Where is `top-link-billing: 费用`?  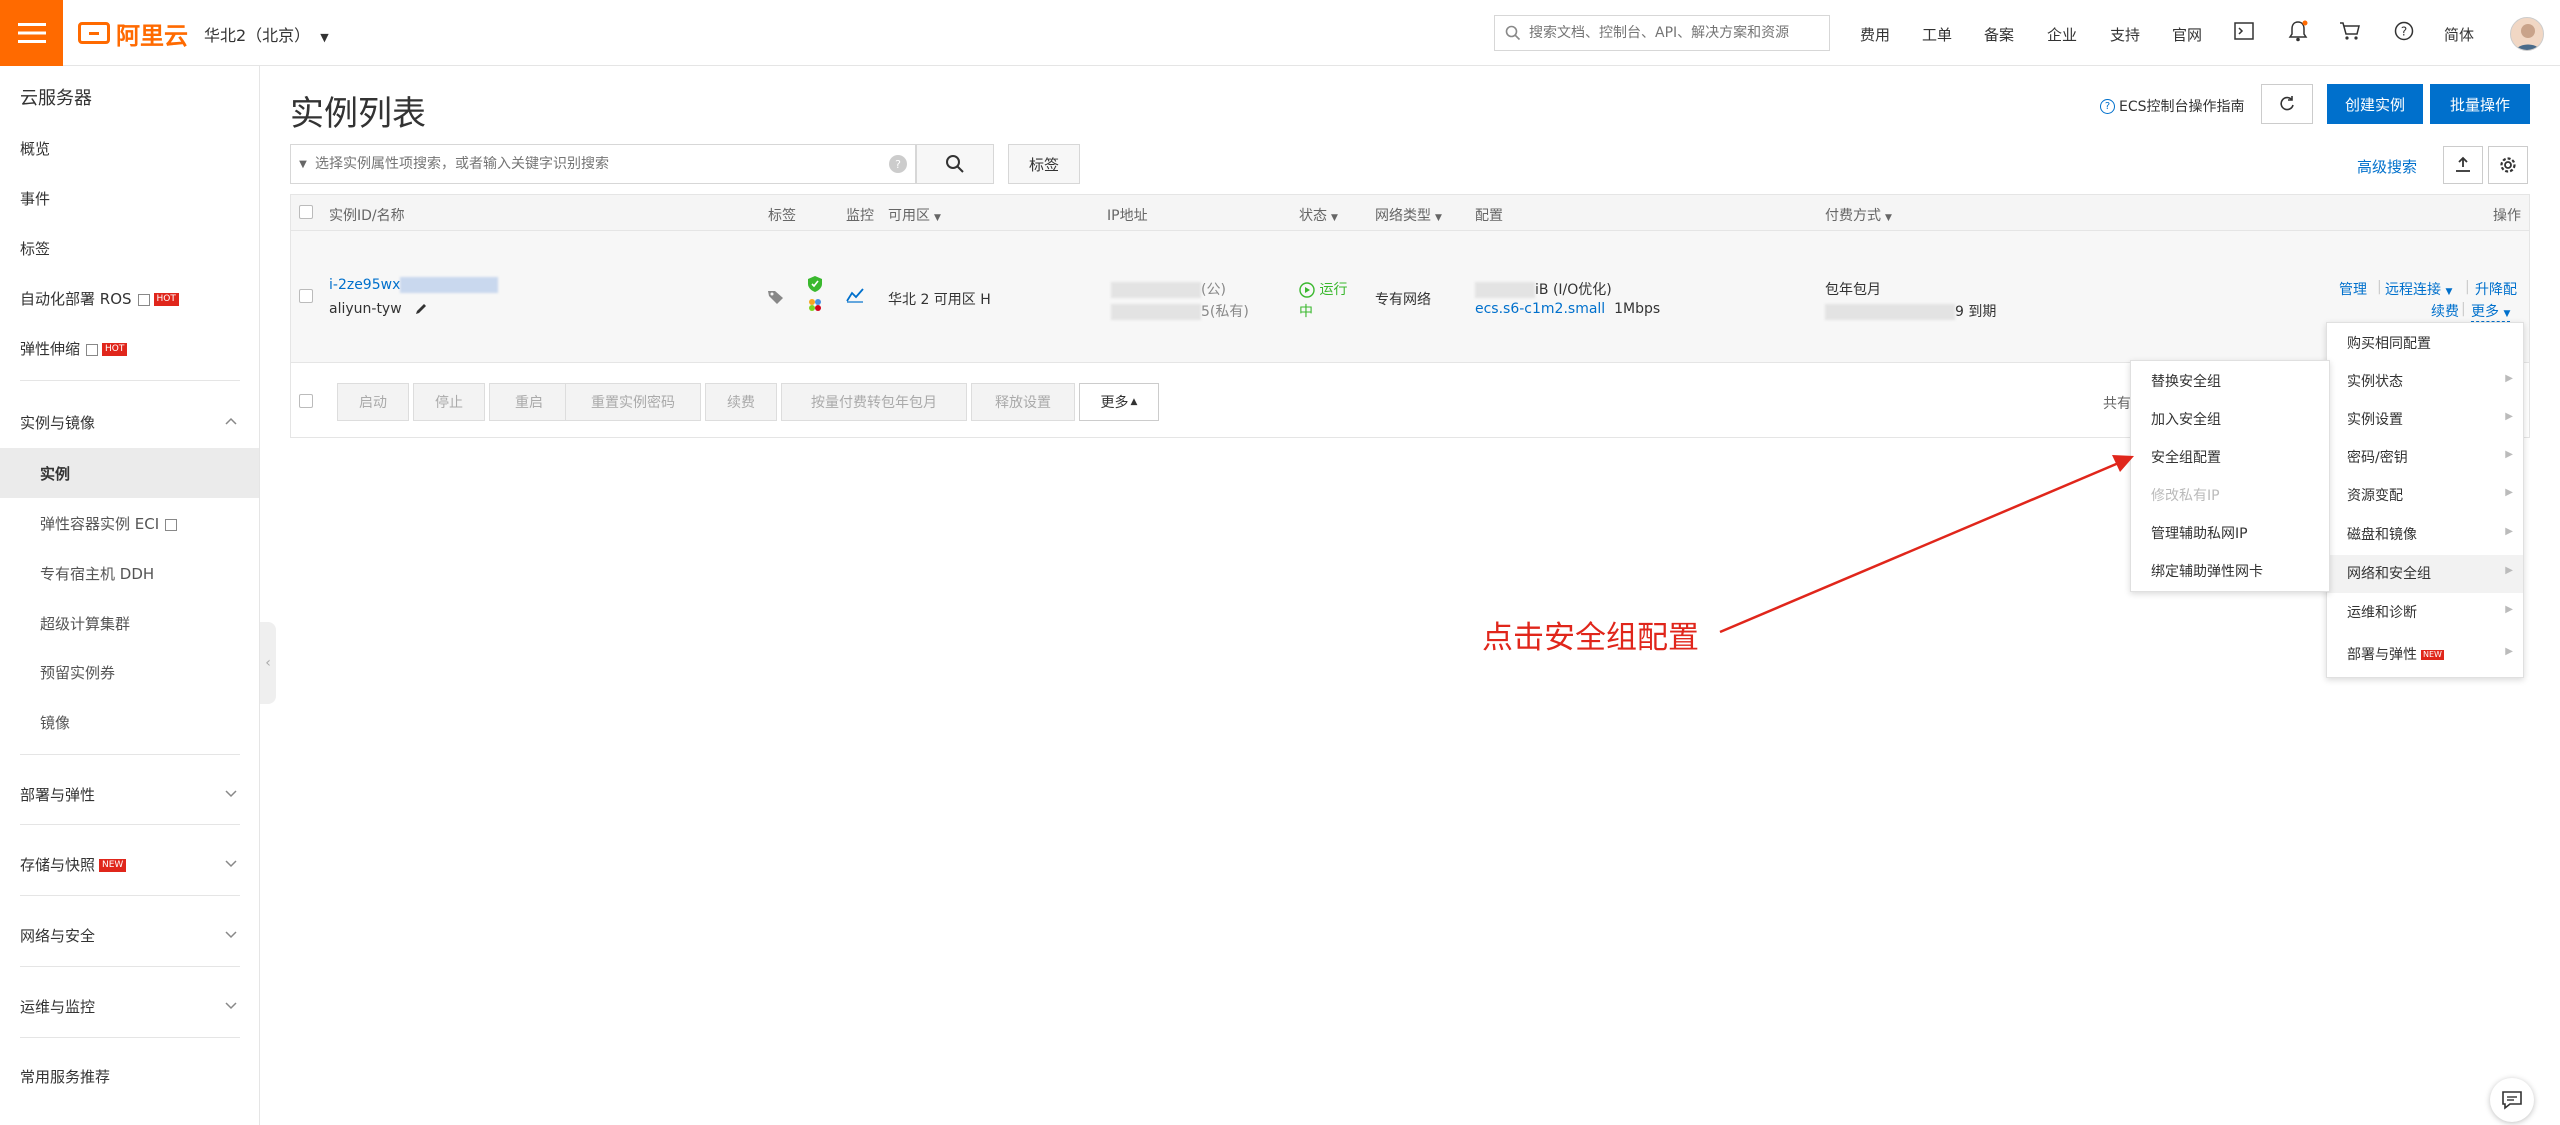
top-link-billing: 费用 is located at coordinates (1875, 34).